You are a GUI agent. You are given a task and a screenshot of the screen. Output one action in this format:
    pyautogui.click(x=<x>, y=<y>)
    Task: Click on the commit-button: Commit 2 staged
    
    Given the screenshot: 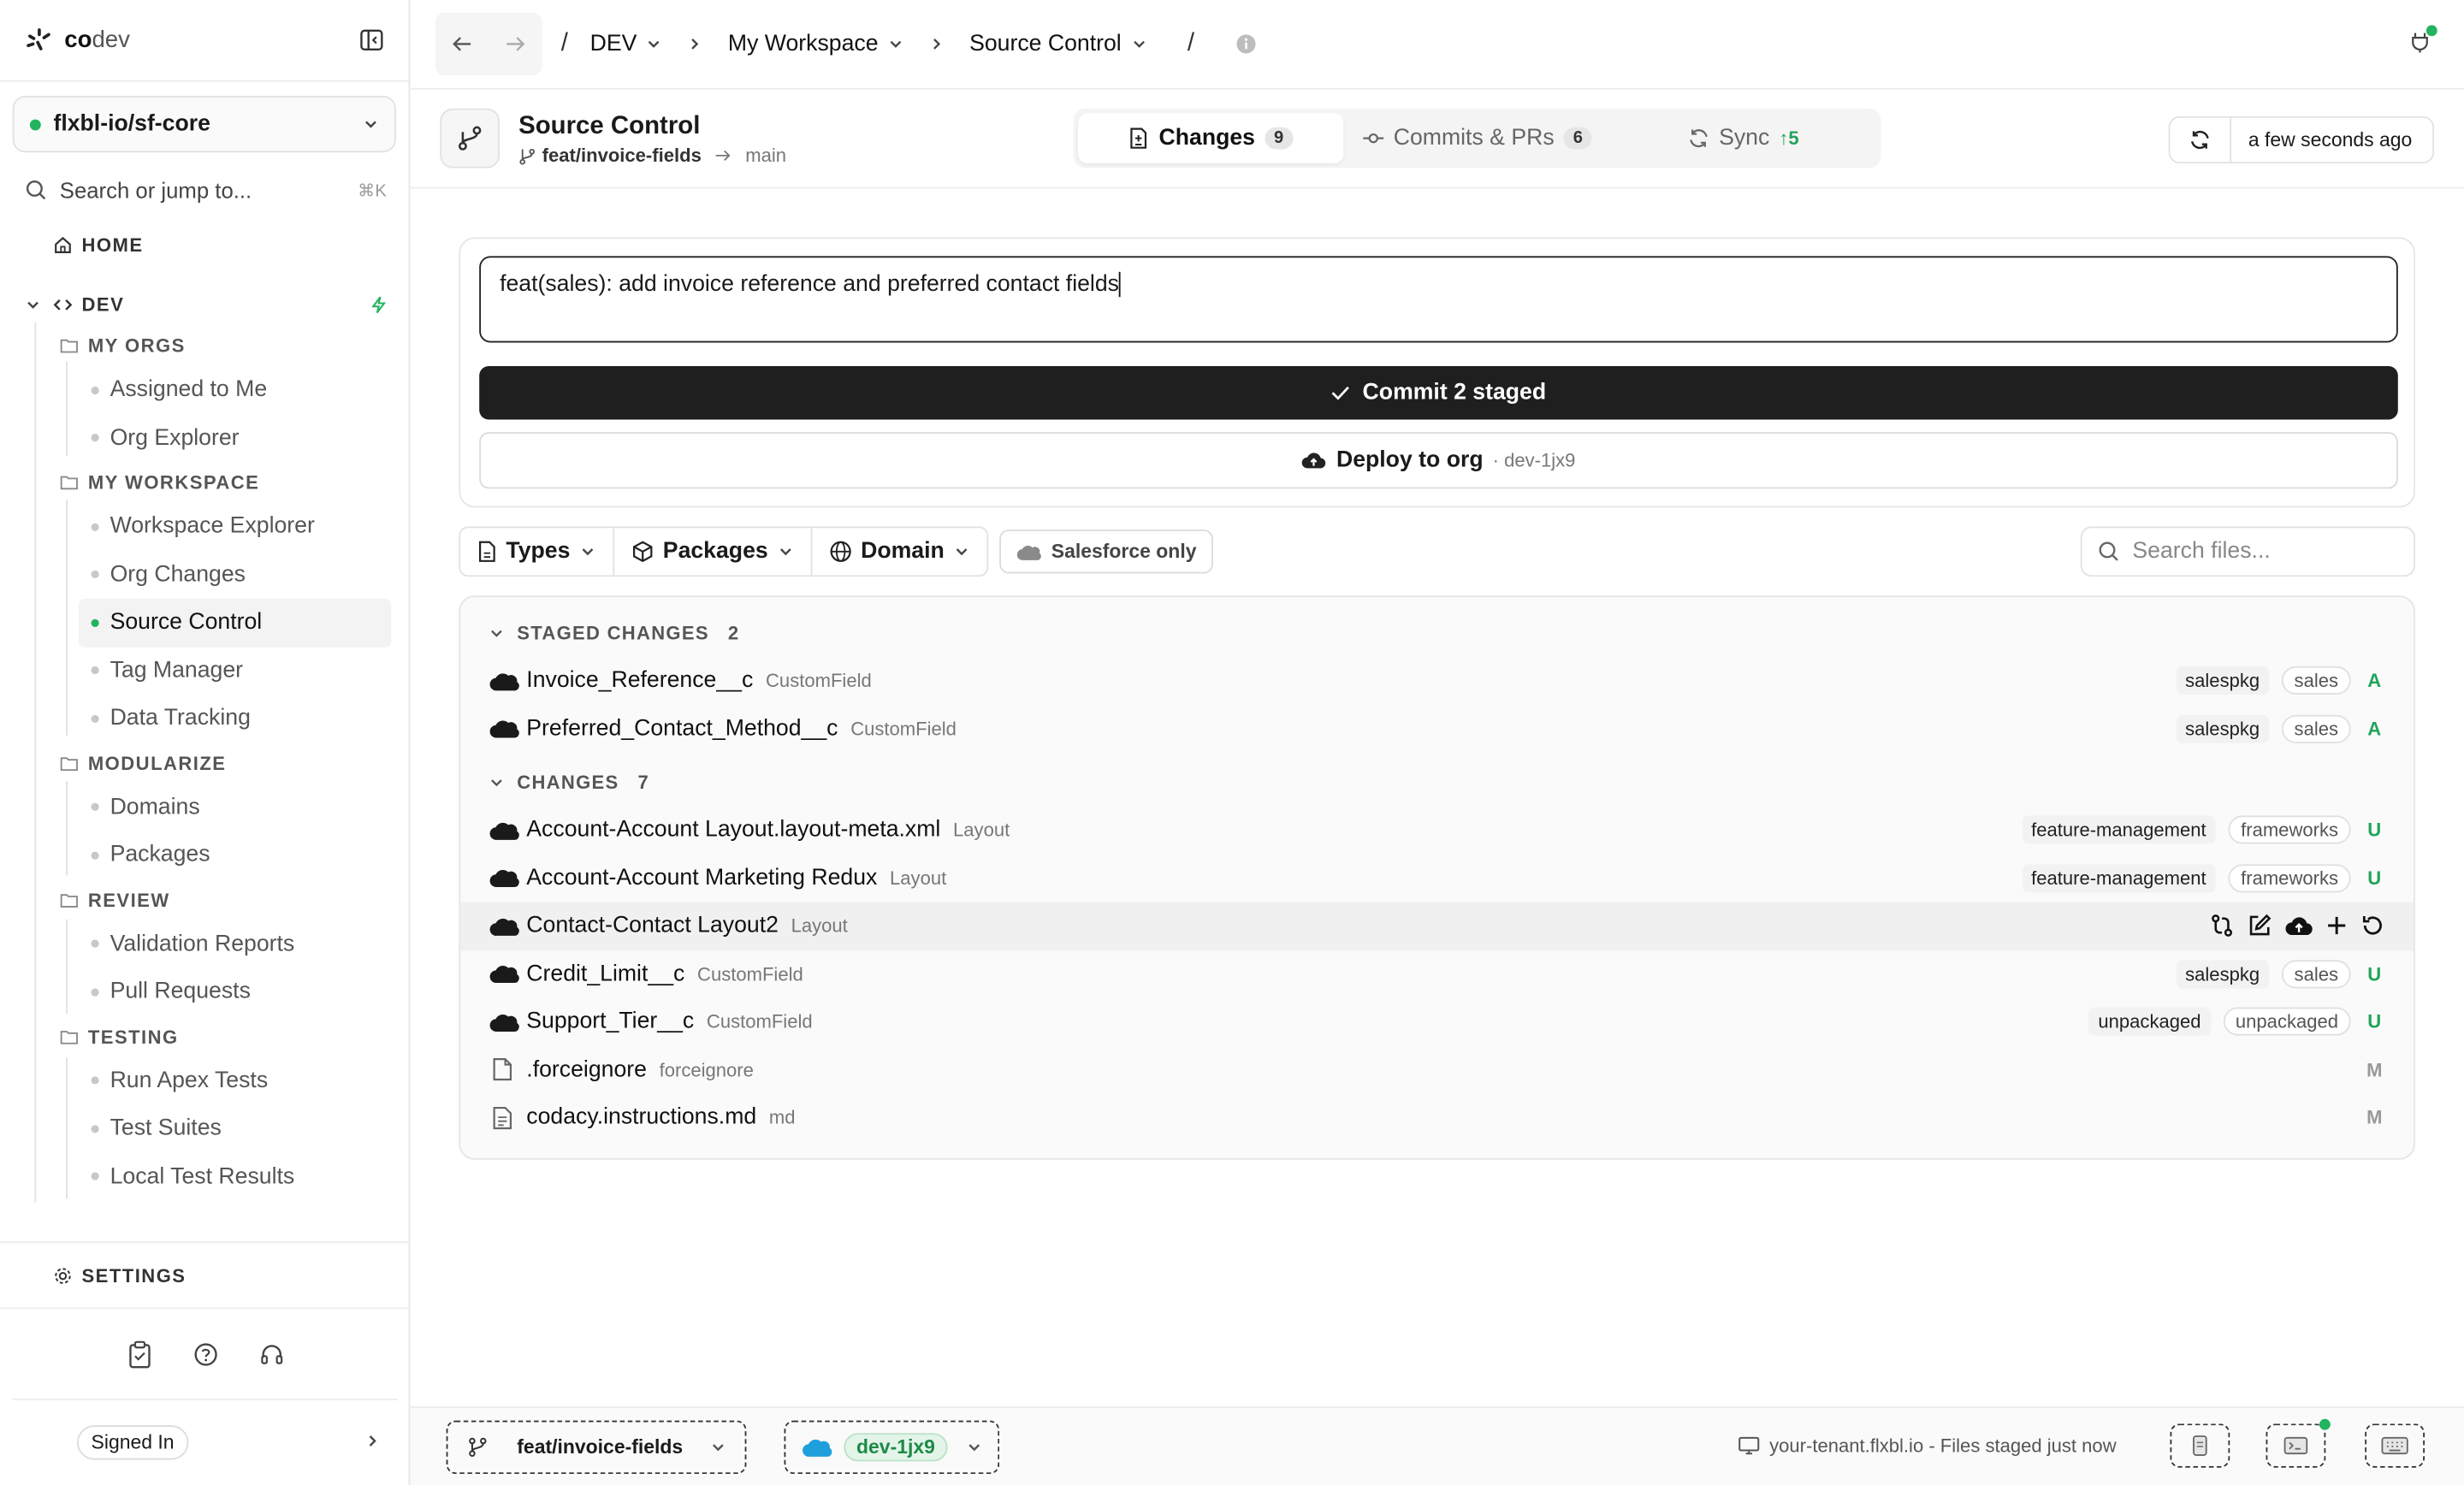 What is the action you would take?
    pyautogui.click(x=1438, y=393)
    